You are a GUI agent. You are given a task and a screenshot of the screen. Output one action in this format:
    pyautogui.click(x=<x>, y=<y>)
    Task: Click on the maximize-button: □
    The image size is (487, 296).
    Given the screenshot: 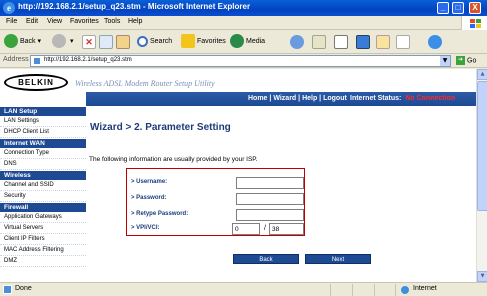 What is the action you would take?
    pyautogui.click(x=458, y=8)
    